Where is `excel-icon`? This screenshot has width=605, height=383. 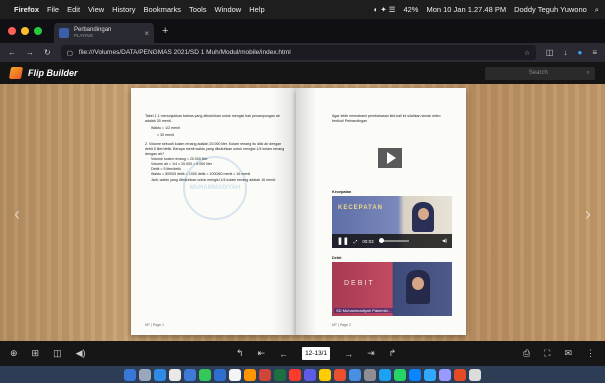
excel-icon is located at coordinates (280, 374).